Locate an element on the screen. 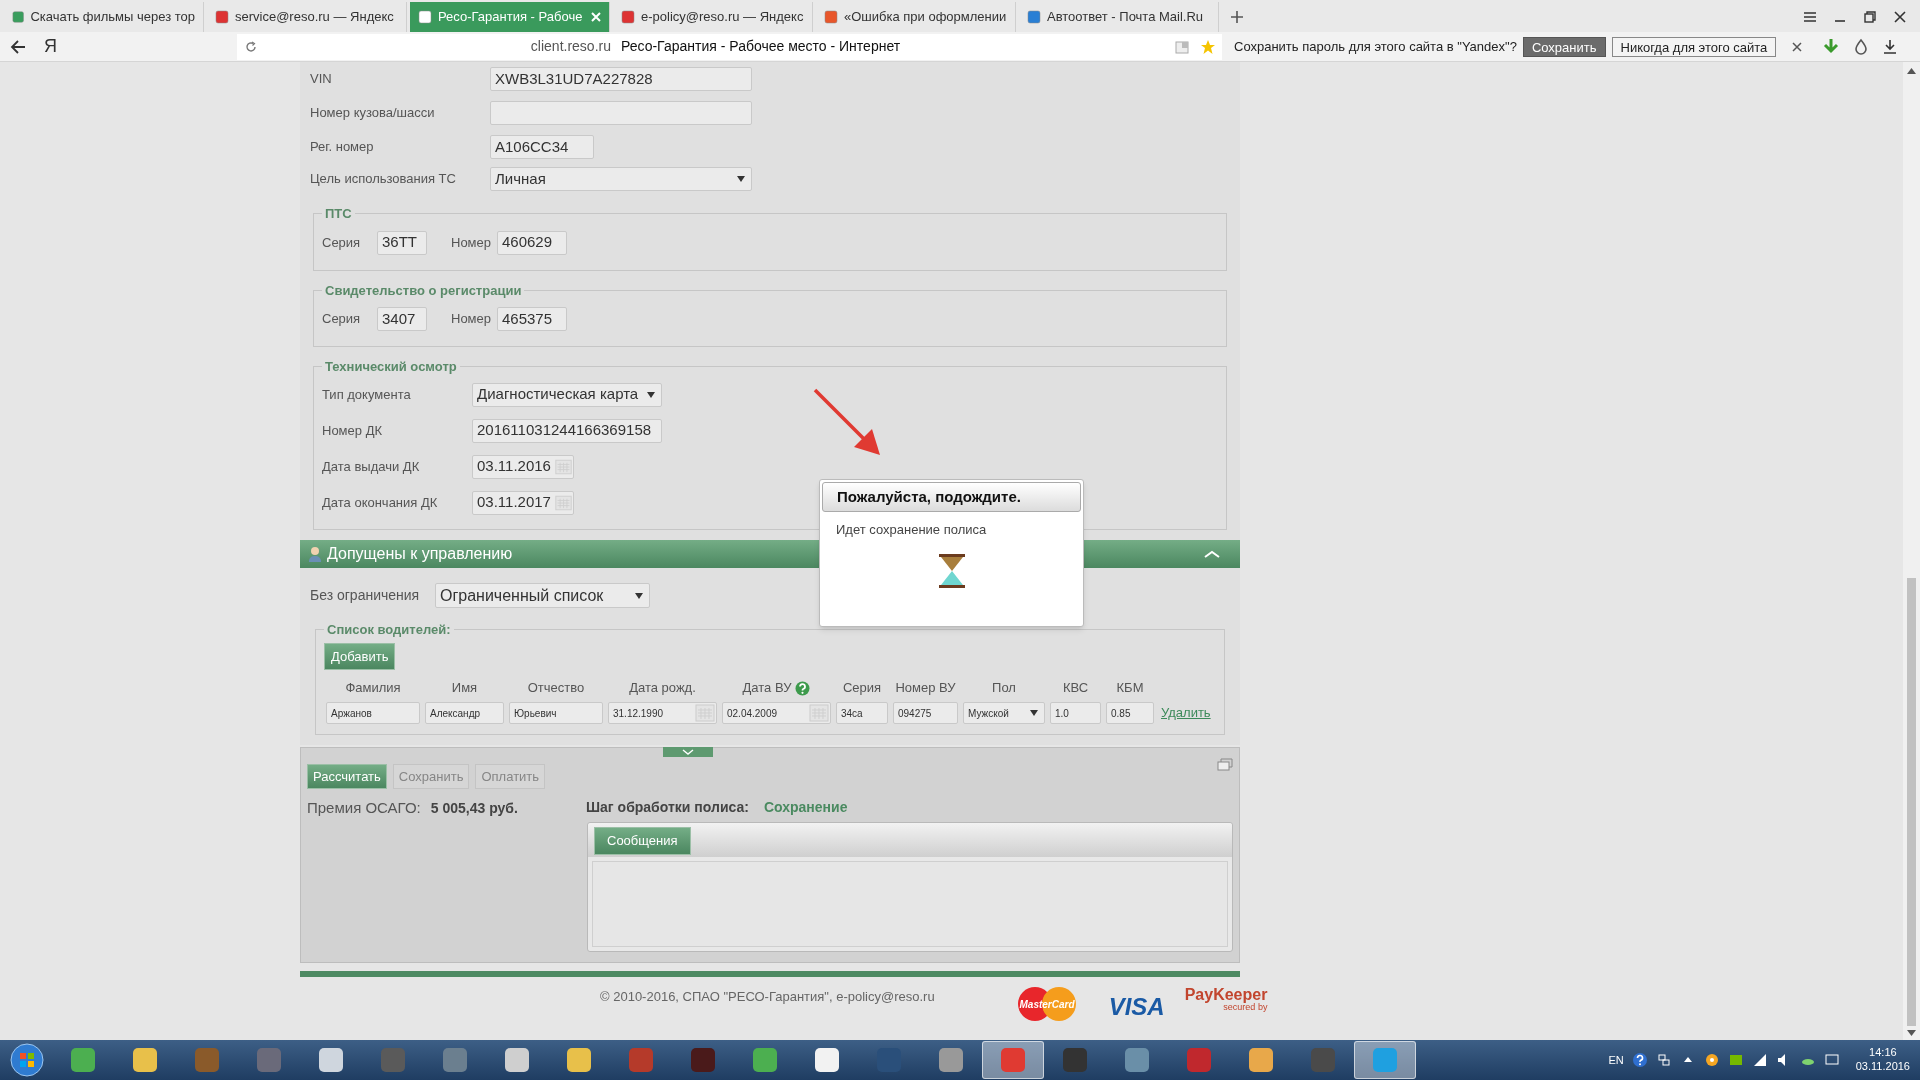  column-header: Серия is located at coordinates (862, 688).